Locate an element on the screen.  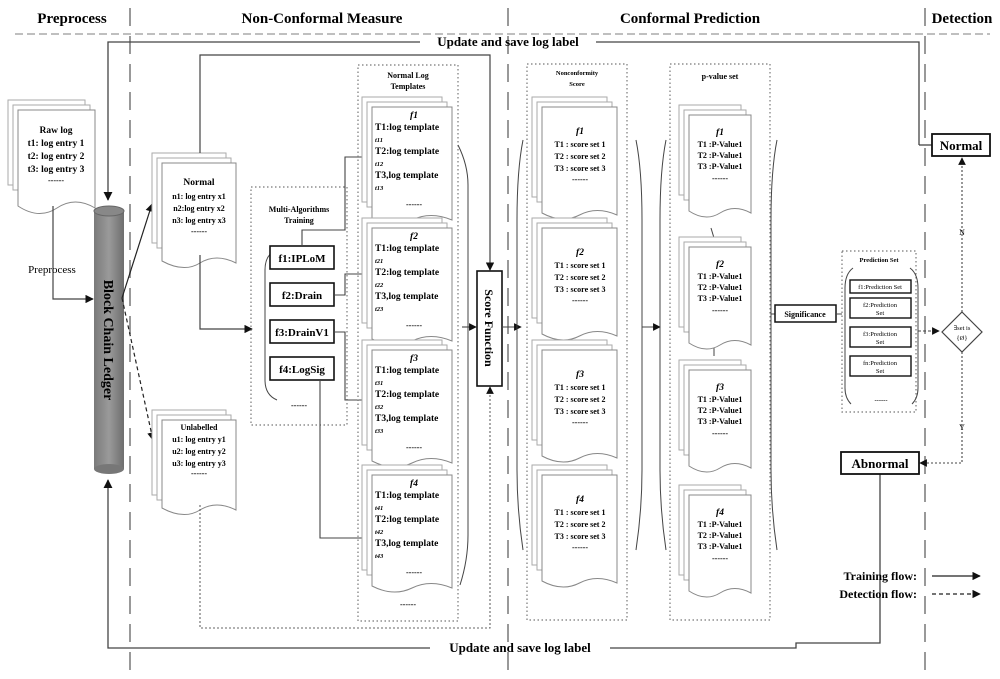
update-line-top is located at coordinates (758, 93).